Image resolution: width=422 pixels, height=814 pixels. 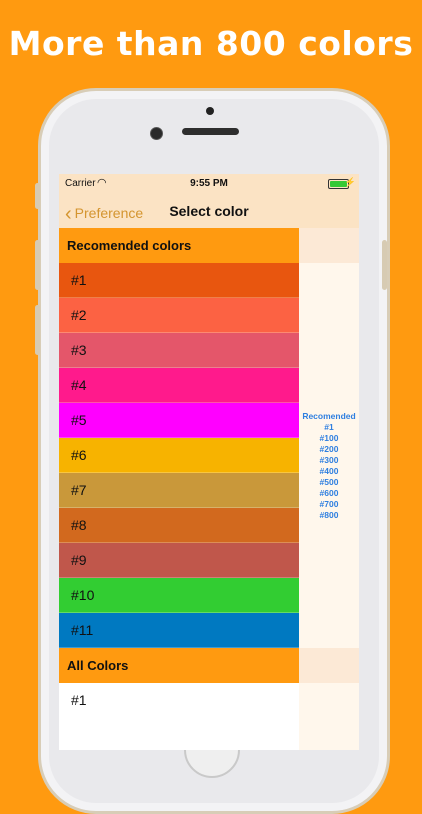 I want to click on section-header-all: All Colors, so click(x=179, y=665).